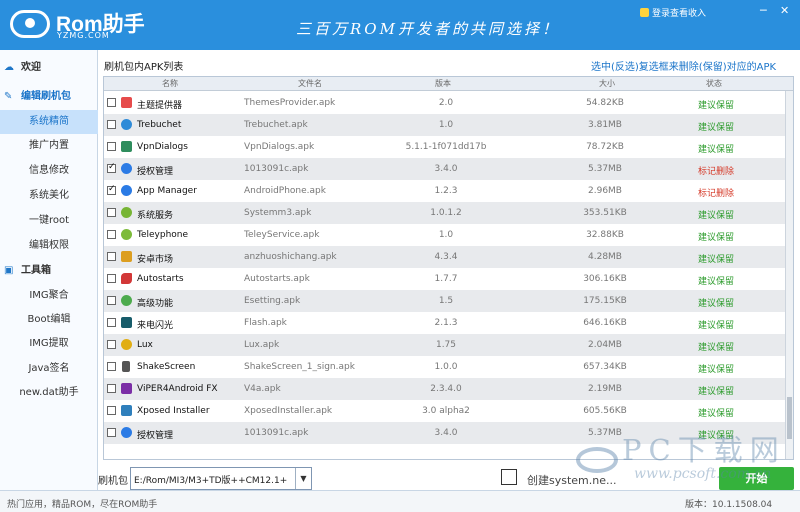  Describe the element at coordinates (288, 411) in the screenshot. I see `apk-file: XposedInstaller.apk` at that location.